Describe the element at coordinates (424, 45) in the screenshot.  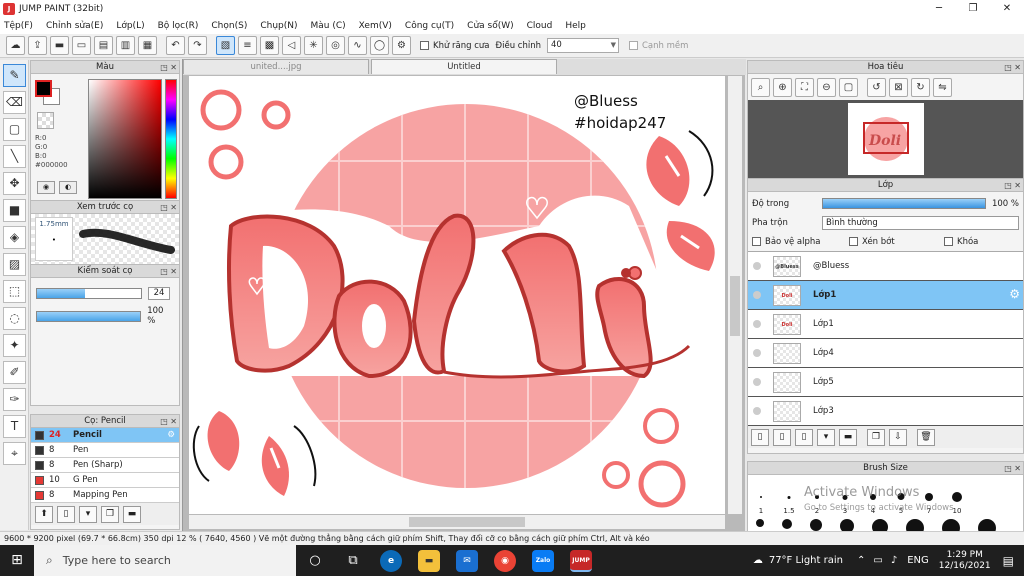
I see `antialias-checkbox` at that location.